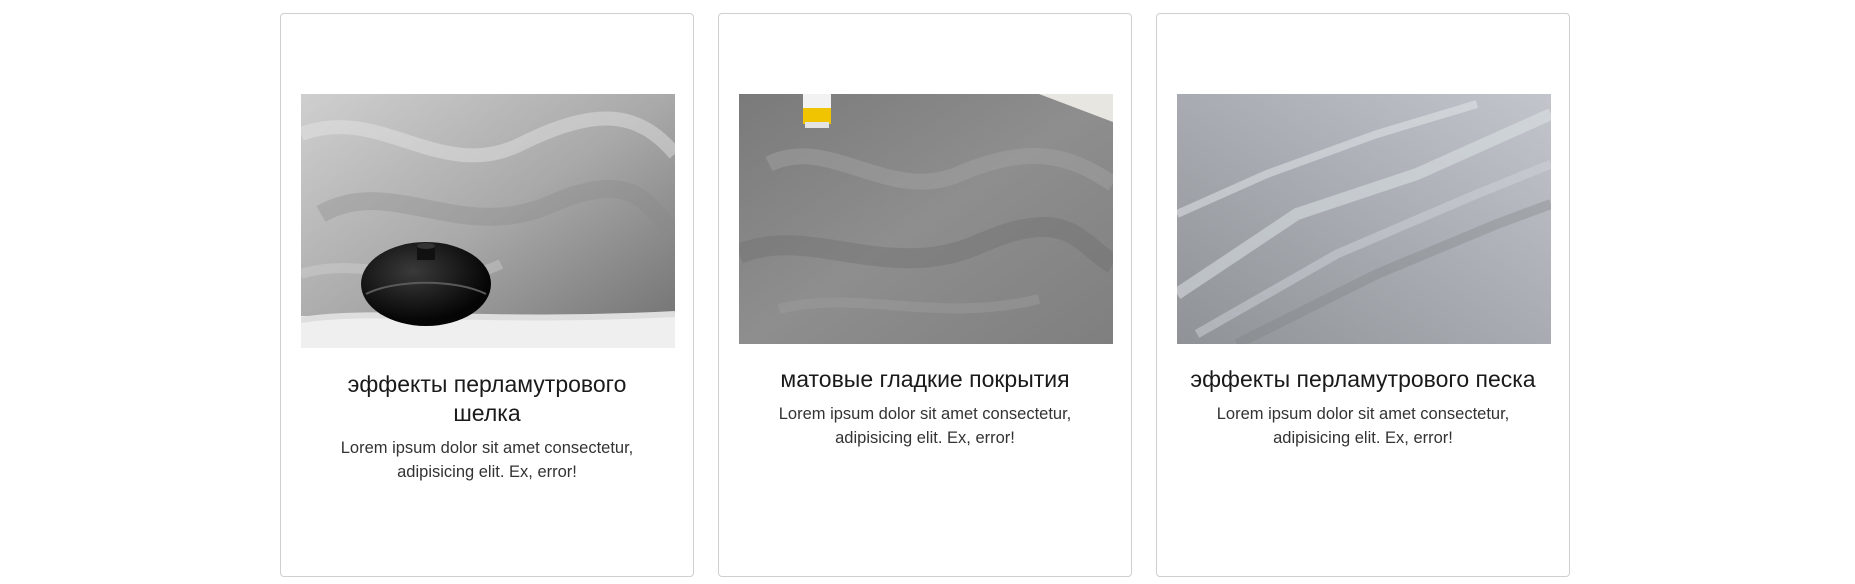  What do you see at coordinates (926, 219) in the screenshot?
I see `matte-smooth-wall-image` at bounding box center [926, 219].